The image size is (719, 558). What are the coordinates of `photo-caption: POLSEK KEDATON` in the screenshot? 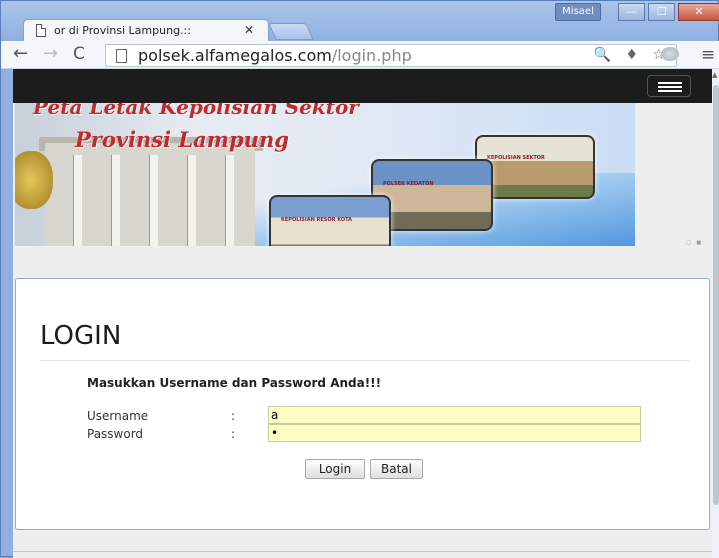 It's located at (408, 184).